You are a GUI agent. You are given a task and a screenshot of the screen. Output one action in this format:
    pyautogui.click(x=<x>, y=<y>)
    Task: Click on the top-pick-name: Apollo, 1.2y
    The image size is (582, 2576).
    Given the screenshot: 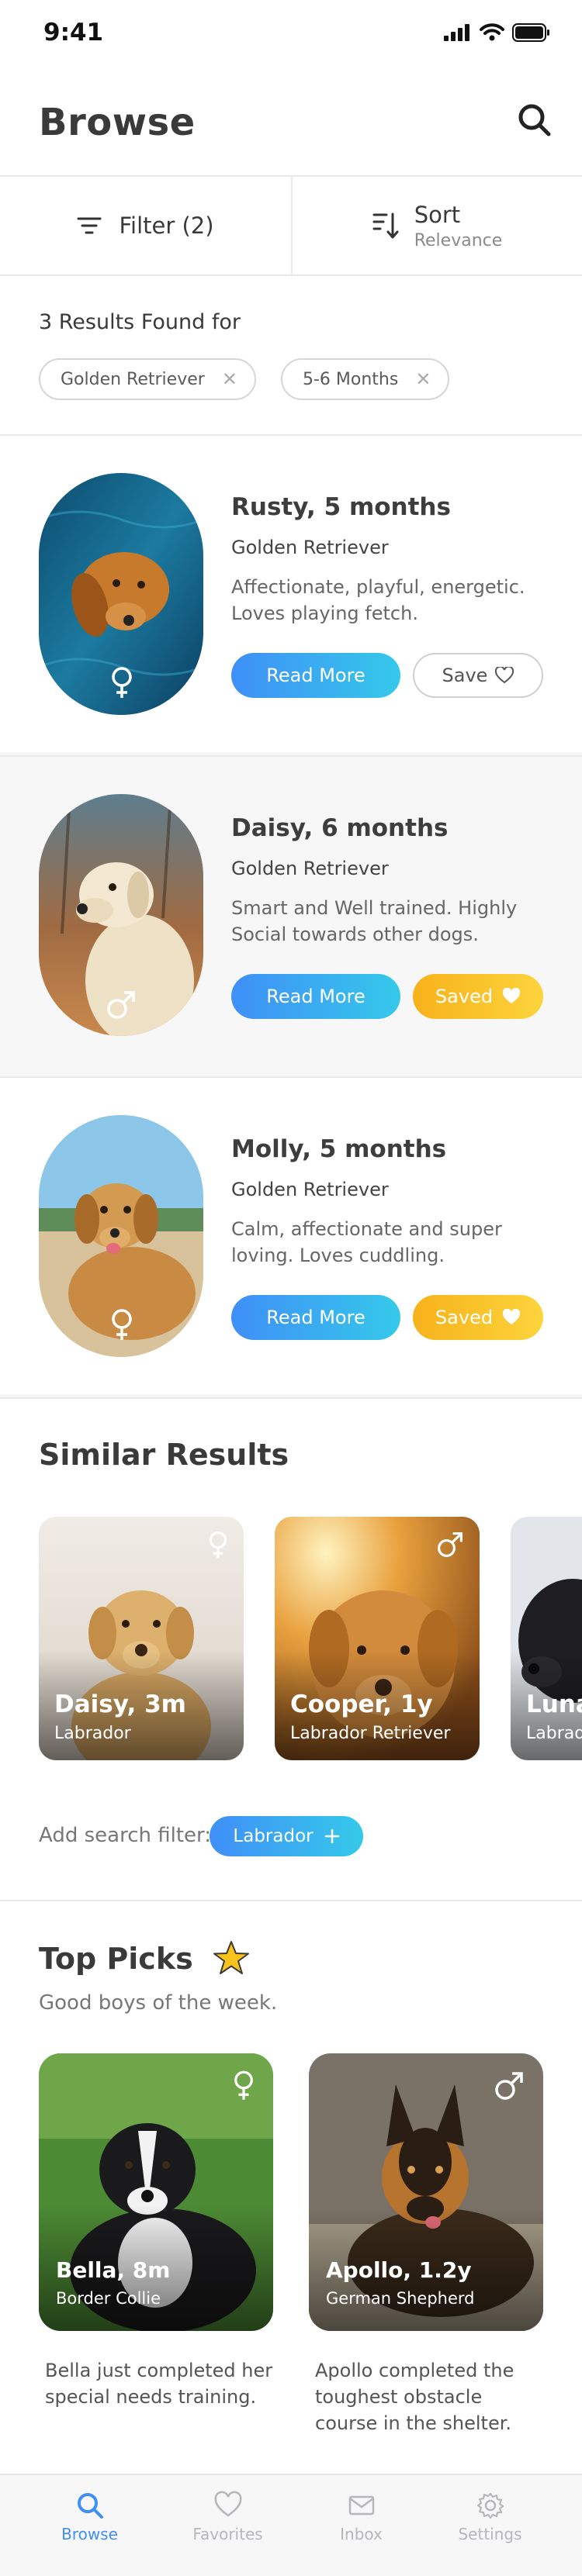 What is the action you would take?
    pyautogui.click(x=399, y=2270)
    